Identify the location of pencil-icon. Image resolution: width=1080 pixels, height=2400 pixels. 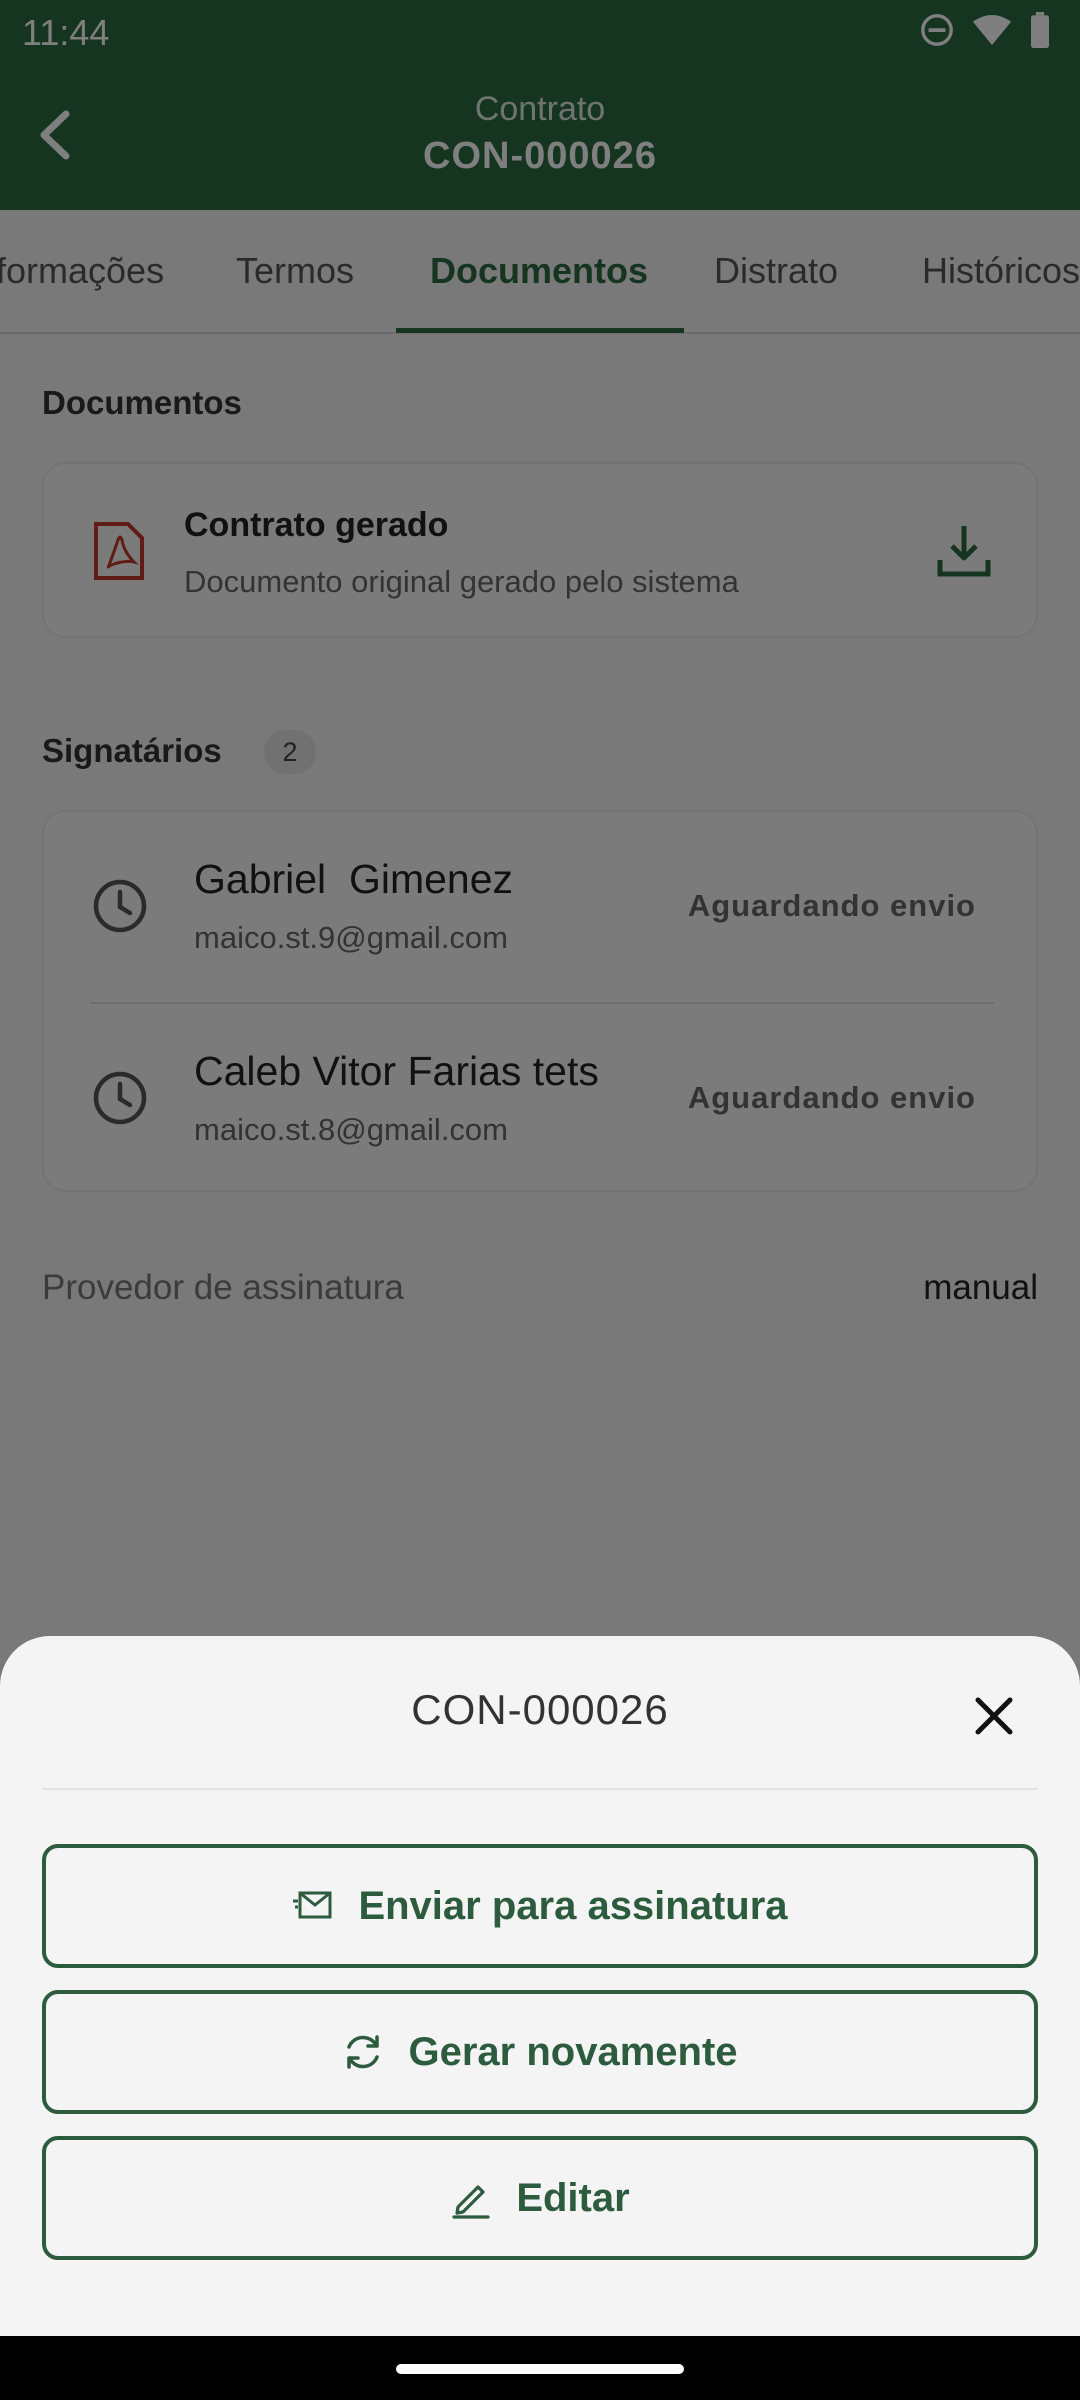
(471, 2202).